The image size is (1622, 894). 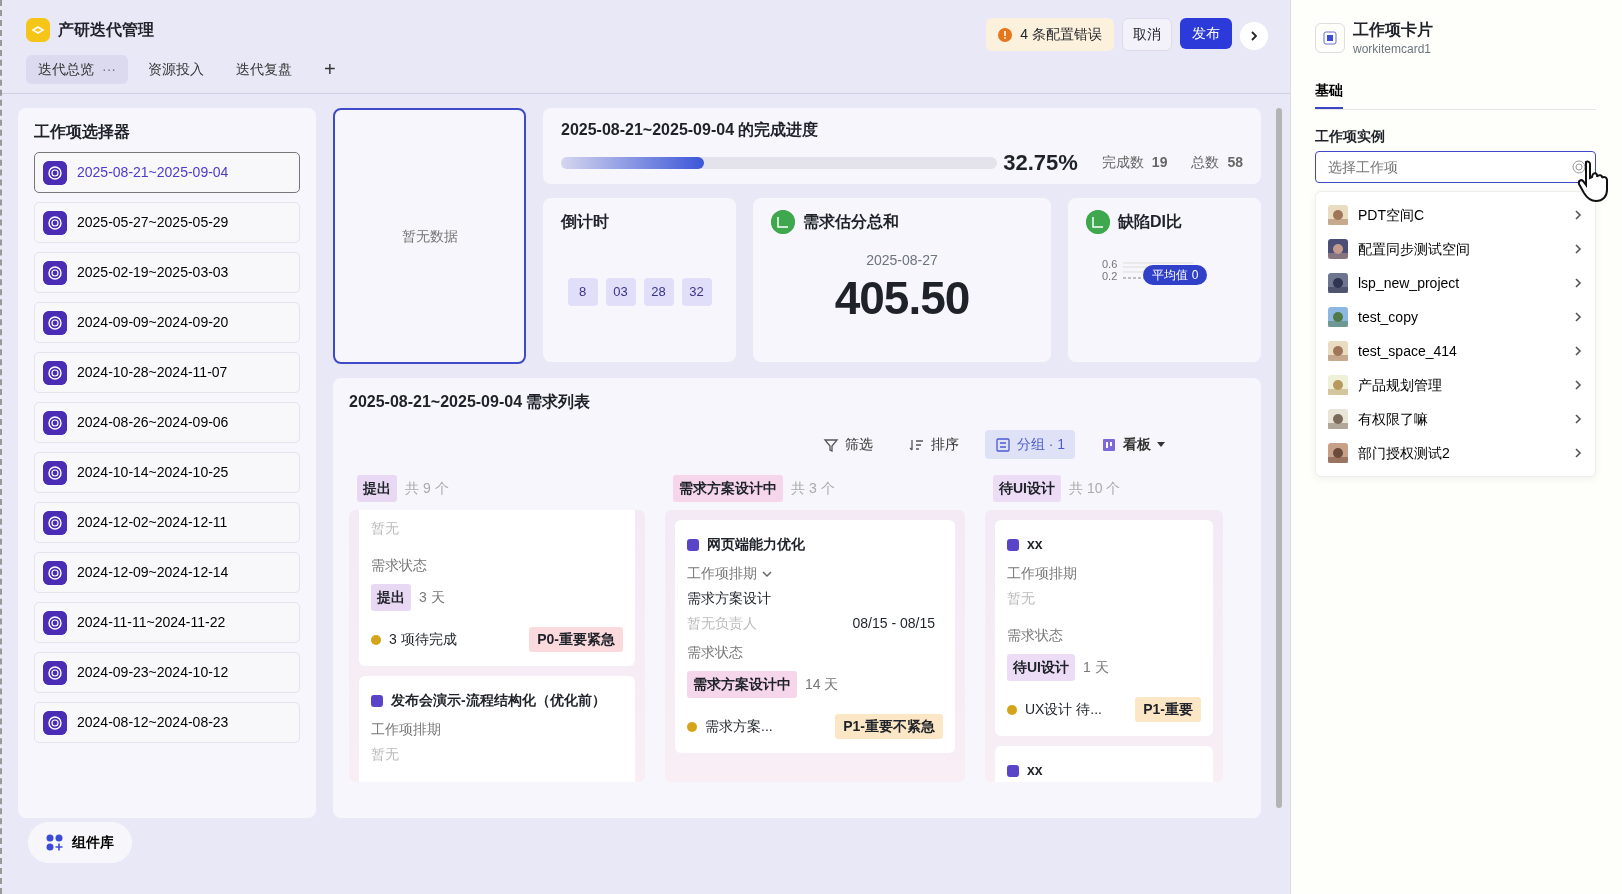 I want to click on requirement-card: xx, so click(x=1104, y=764).